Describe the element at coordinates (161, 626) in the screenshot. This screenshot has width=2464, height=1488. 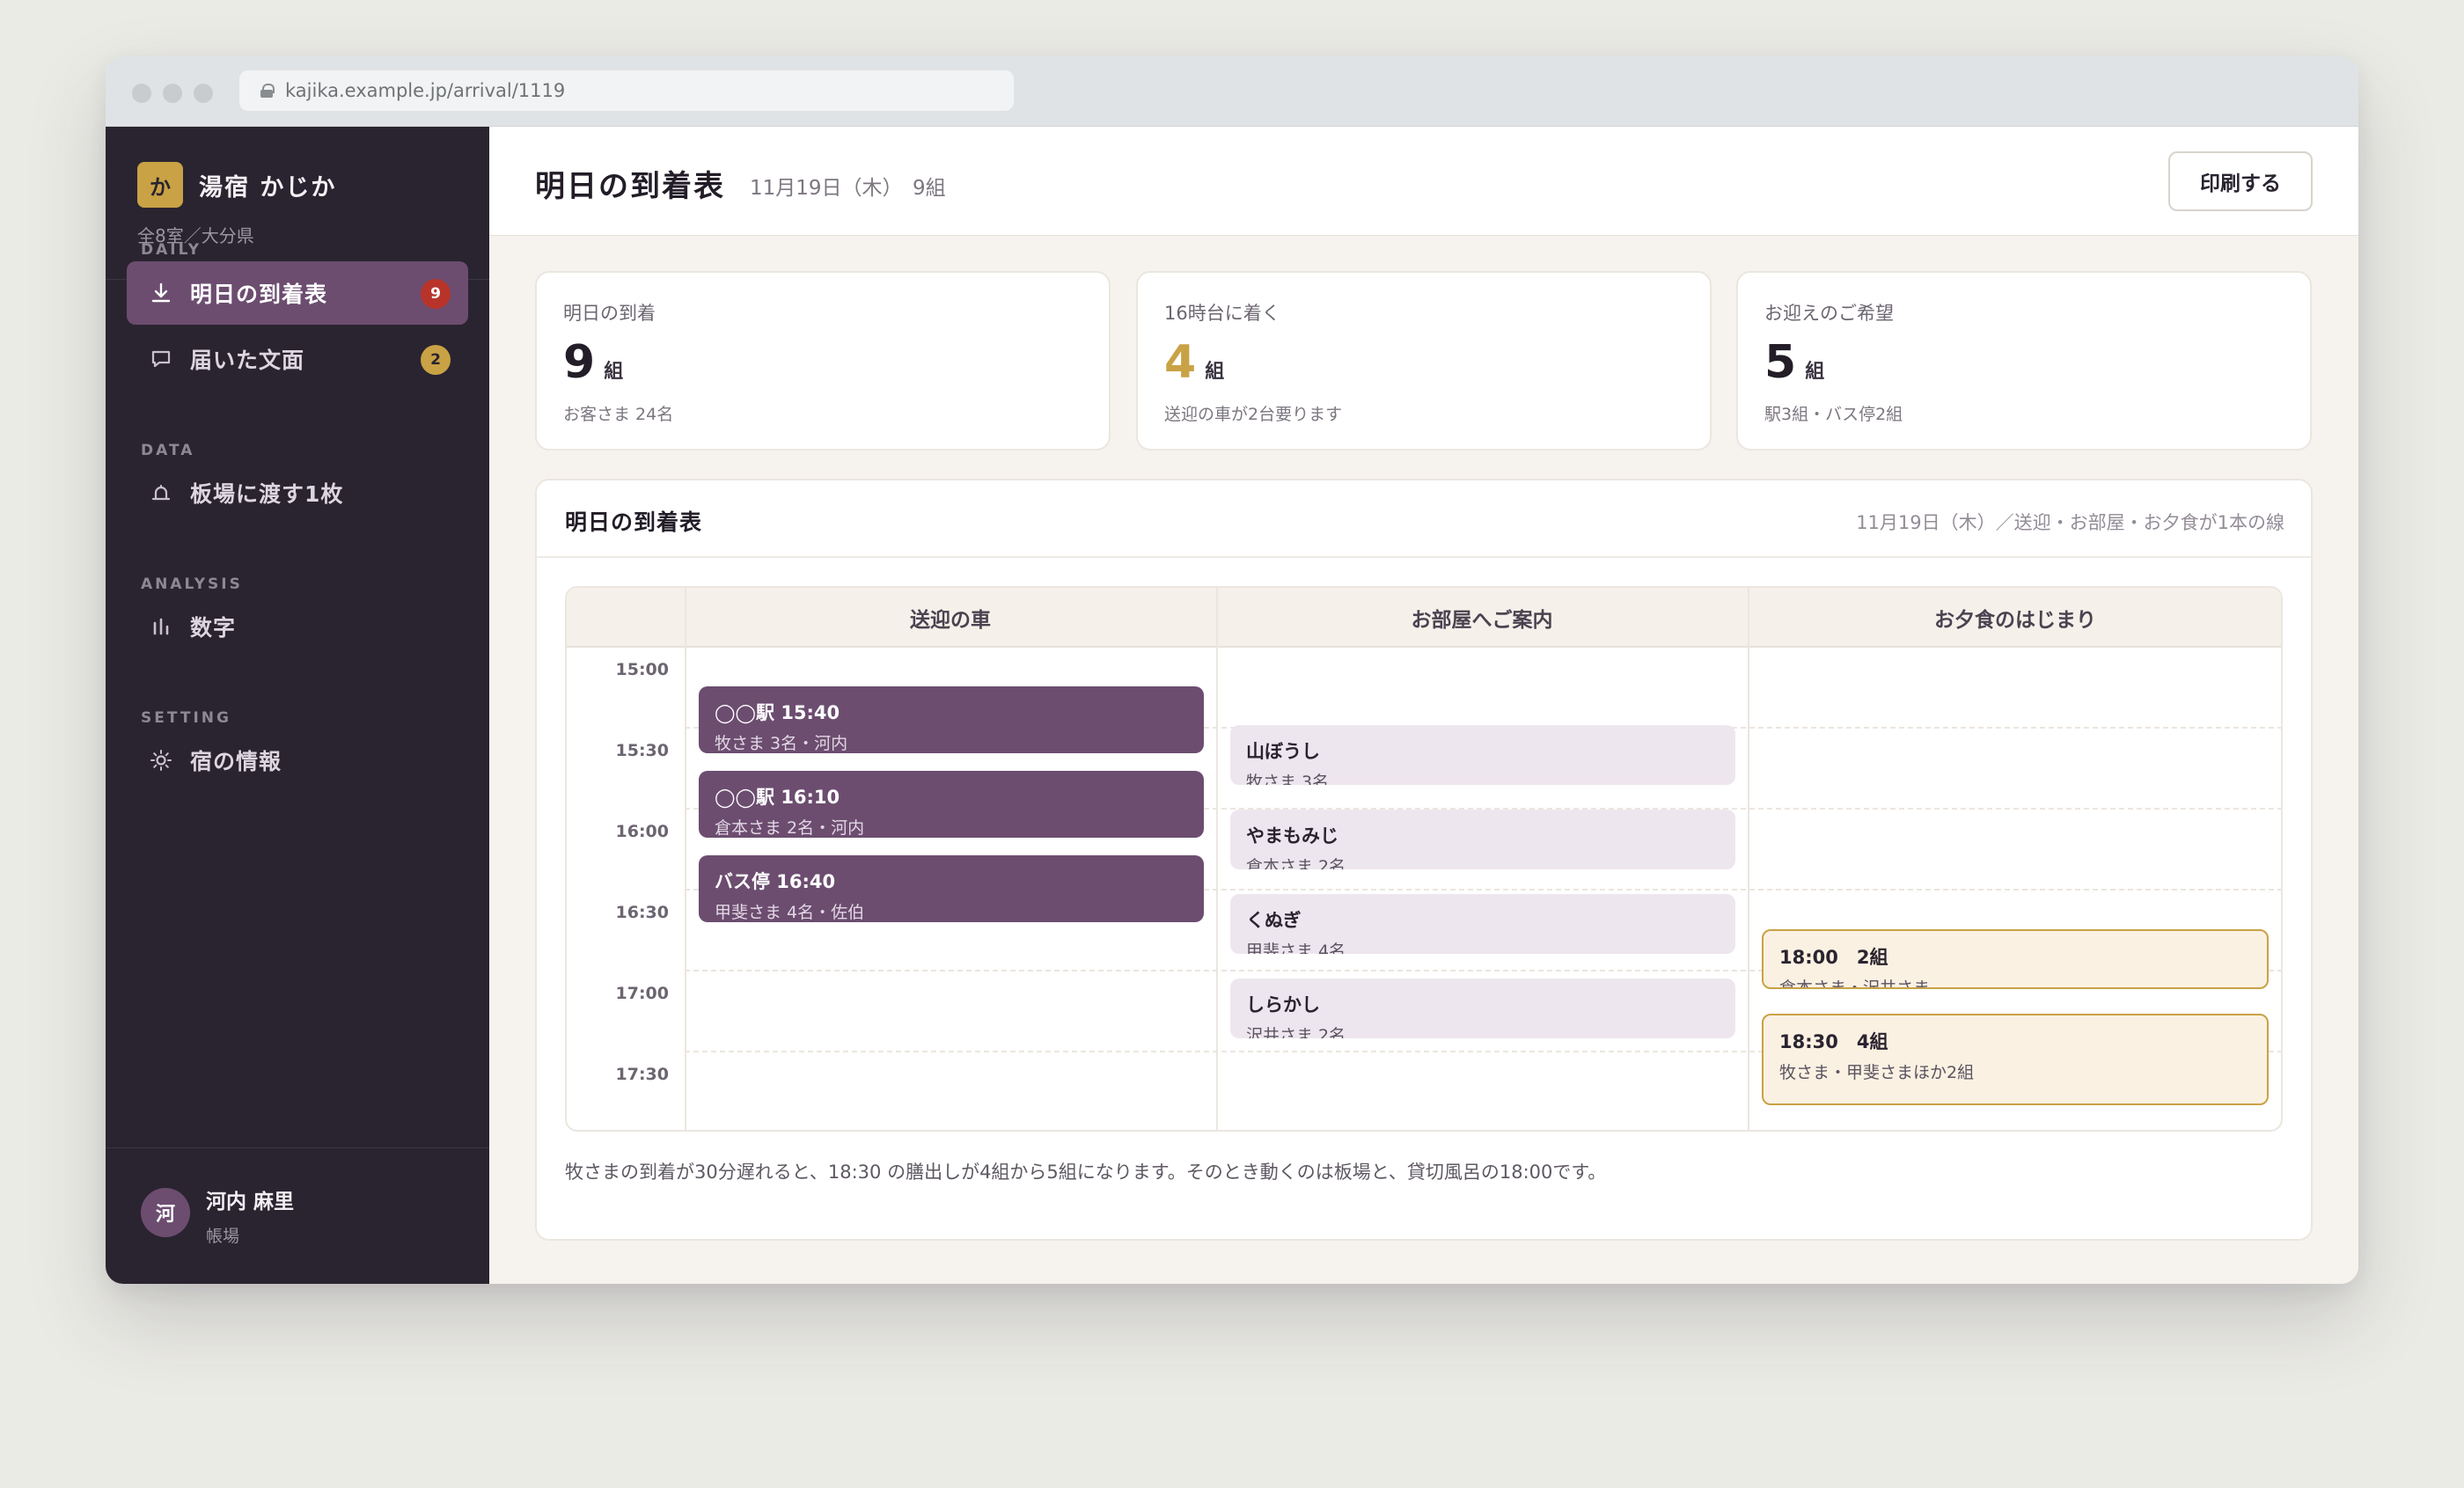
I see `bar-chart-icon` at that location.